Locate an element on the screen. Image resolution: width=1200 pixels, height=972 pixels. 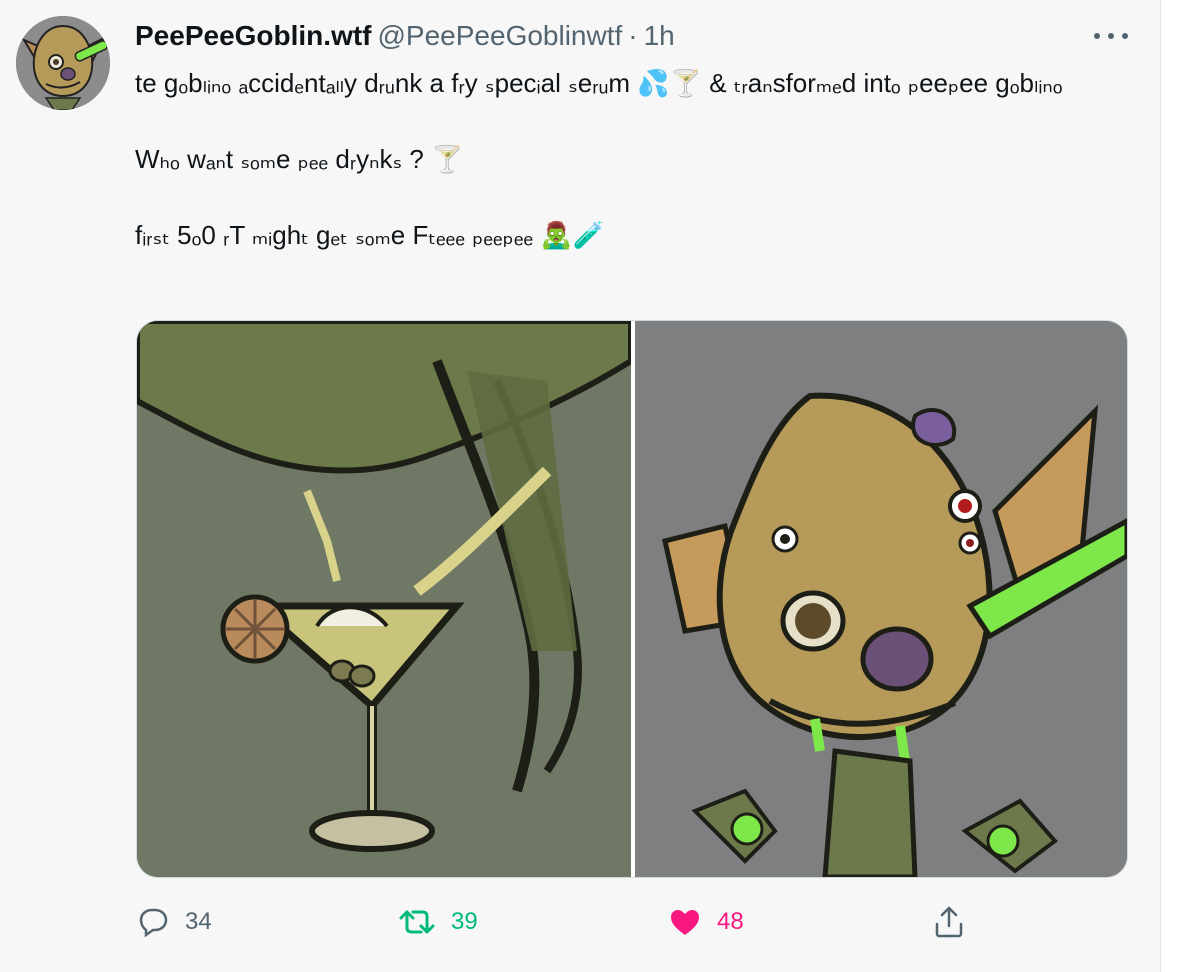
page-edge is located at coordinates (1180, 486).